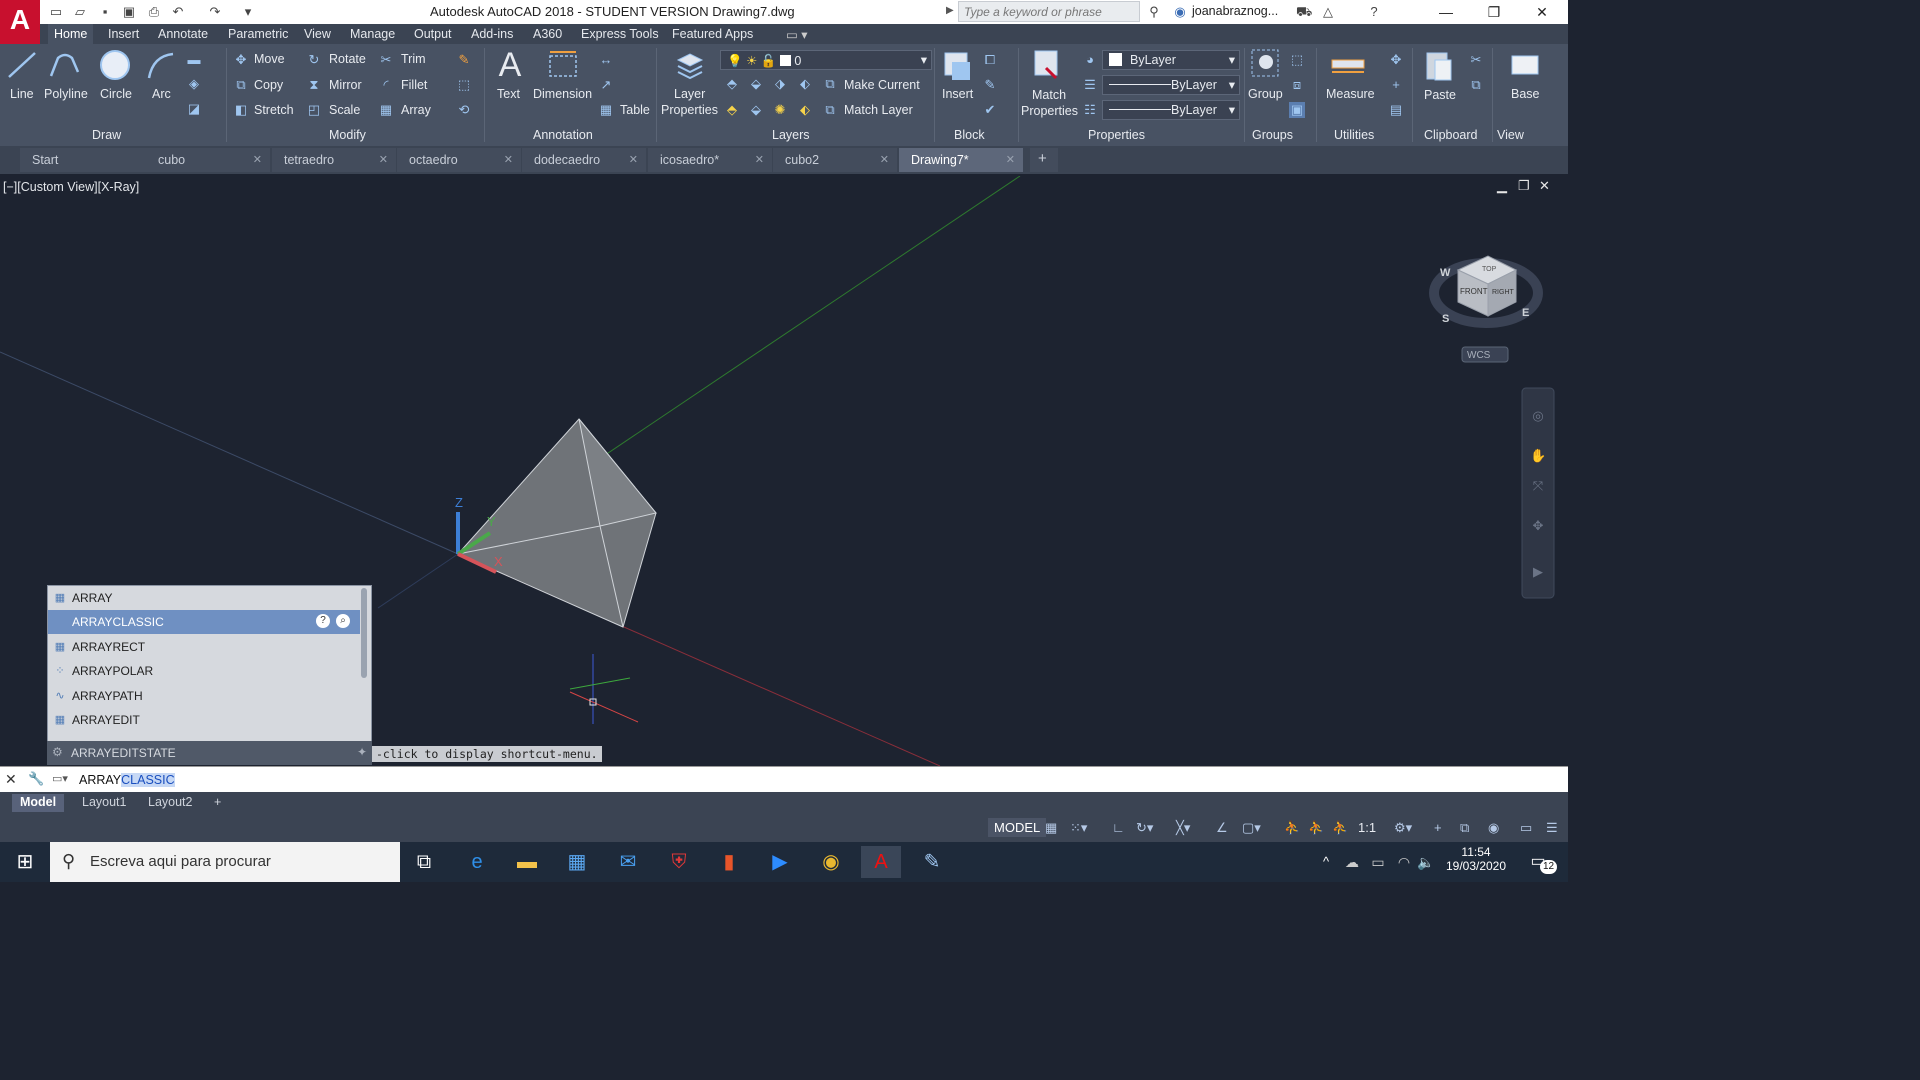 The width and height of the screenshot is (1920, 1080). What do you see at coordinates (60, 778) in the screenshot?
I see `command-prompt-icon: ▭▾` at bounding box center [60, 778].